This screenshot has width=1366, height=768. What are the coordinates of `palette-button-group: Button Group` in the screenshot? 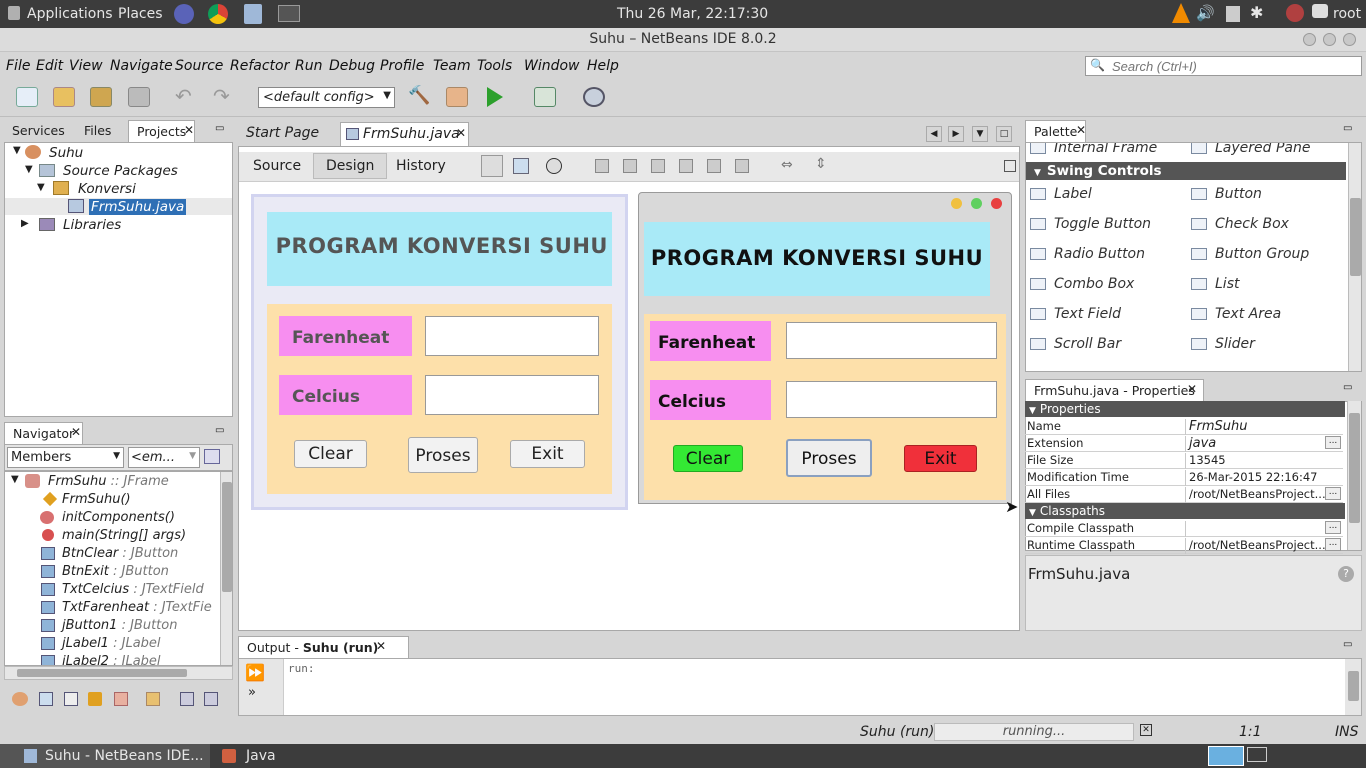 It's located at (1250, 254).